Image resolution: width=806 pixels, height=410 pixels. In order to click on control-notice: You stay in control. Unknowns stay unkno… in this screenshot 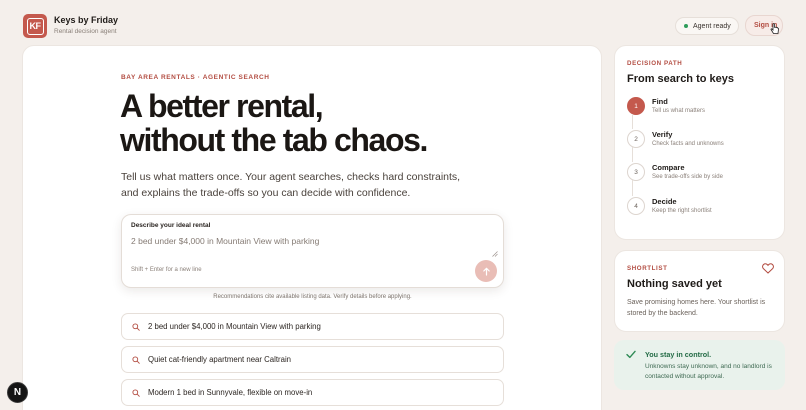, I will do `click(699, 365)`.